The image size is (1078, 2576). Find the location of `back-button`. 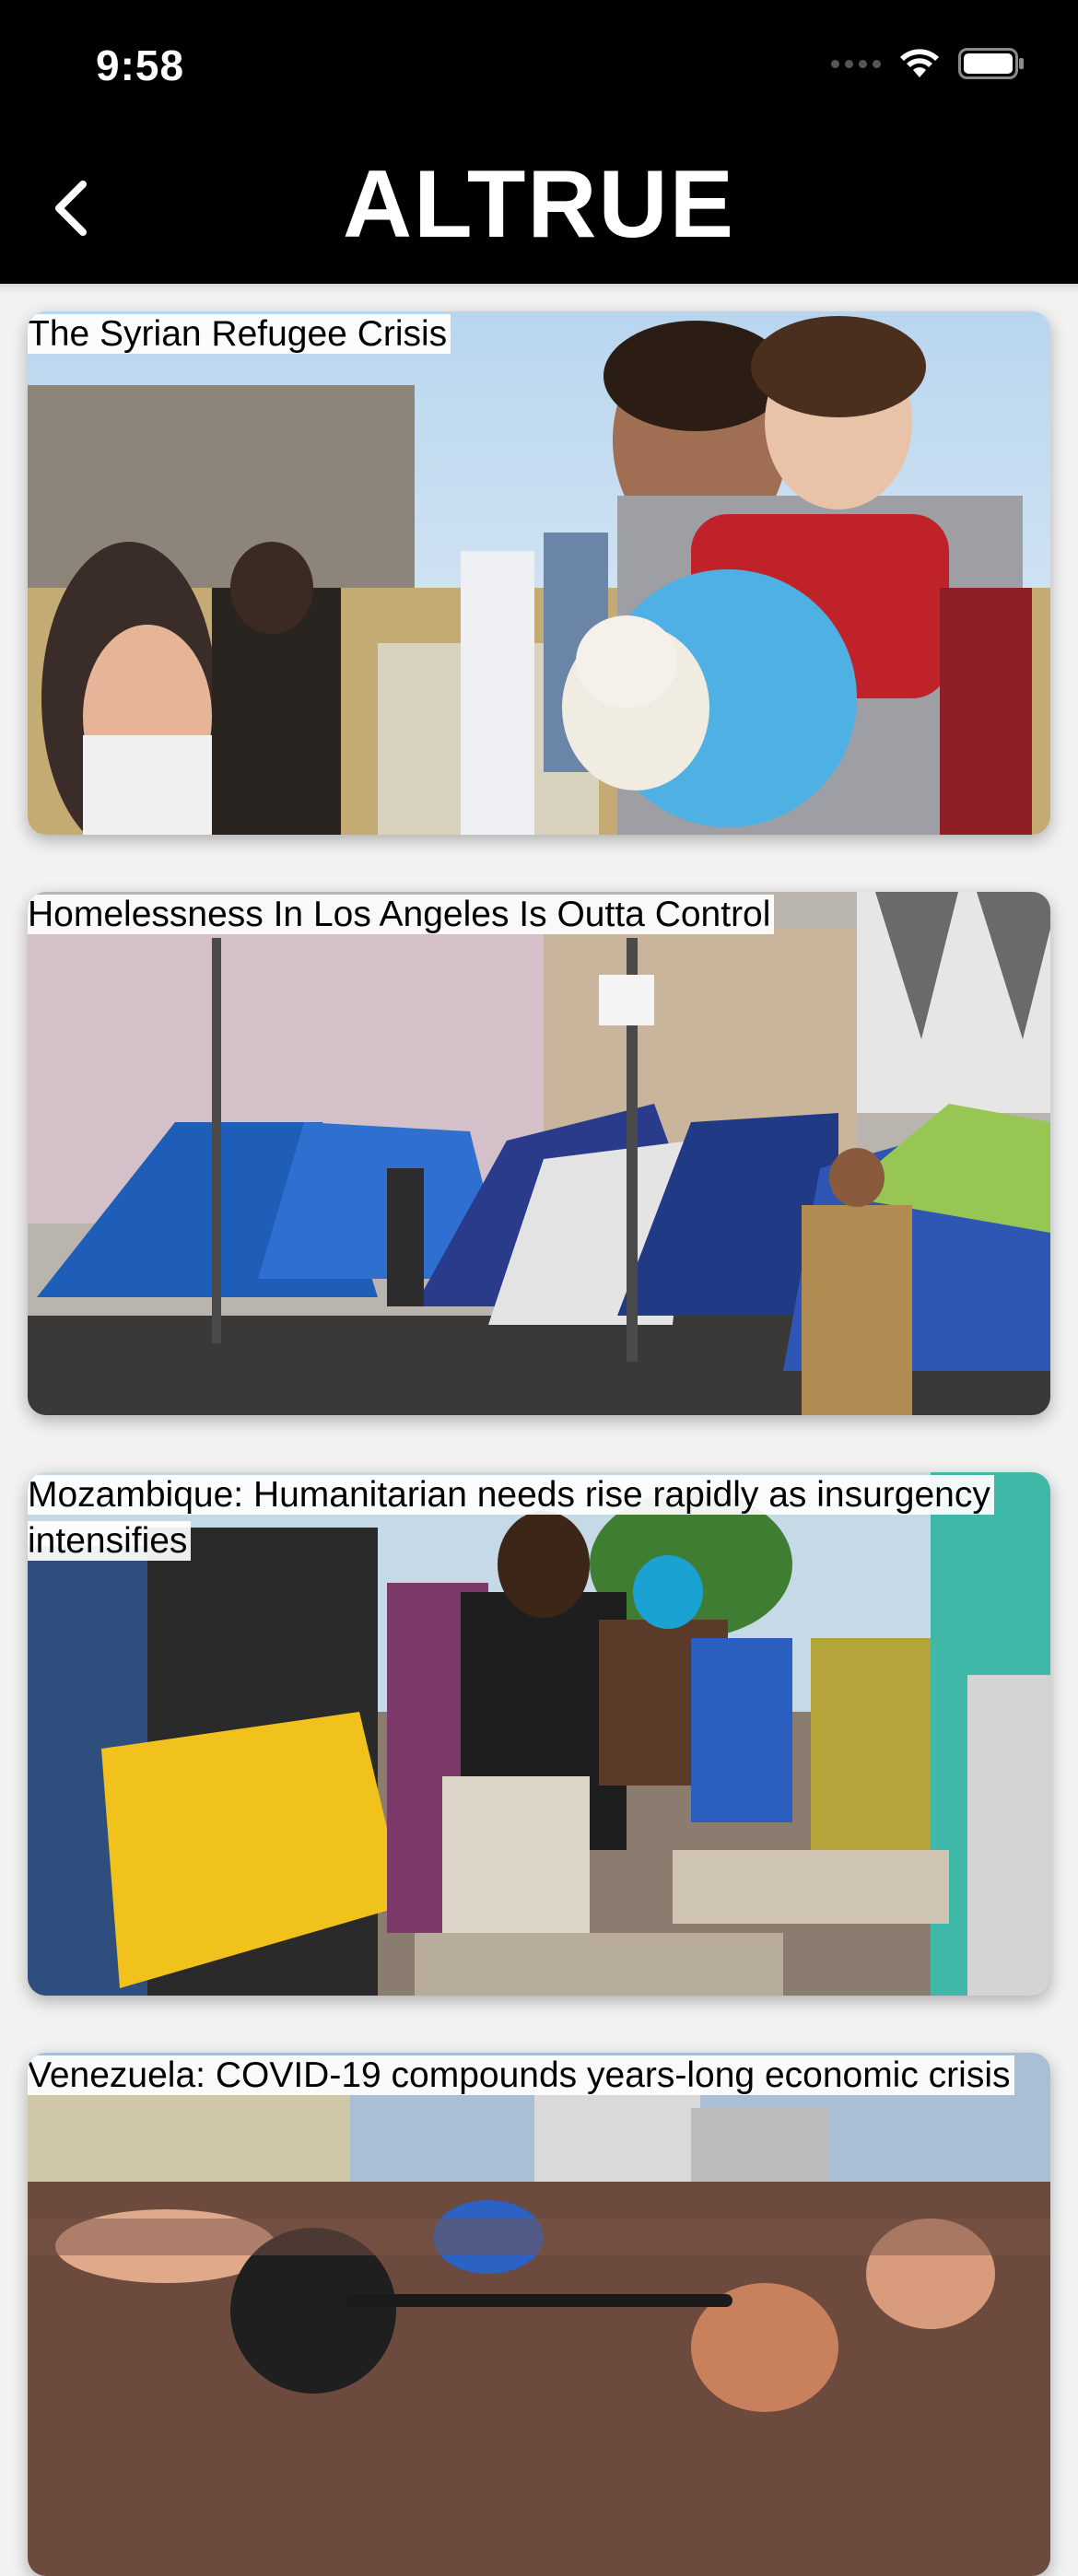

back-button is located at coordinates (70, 208).